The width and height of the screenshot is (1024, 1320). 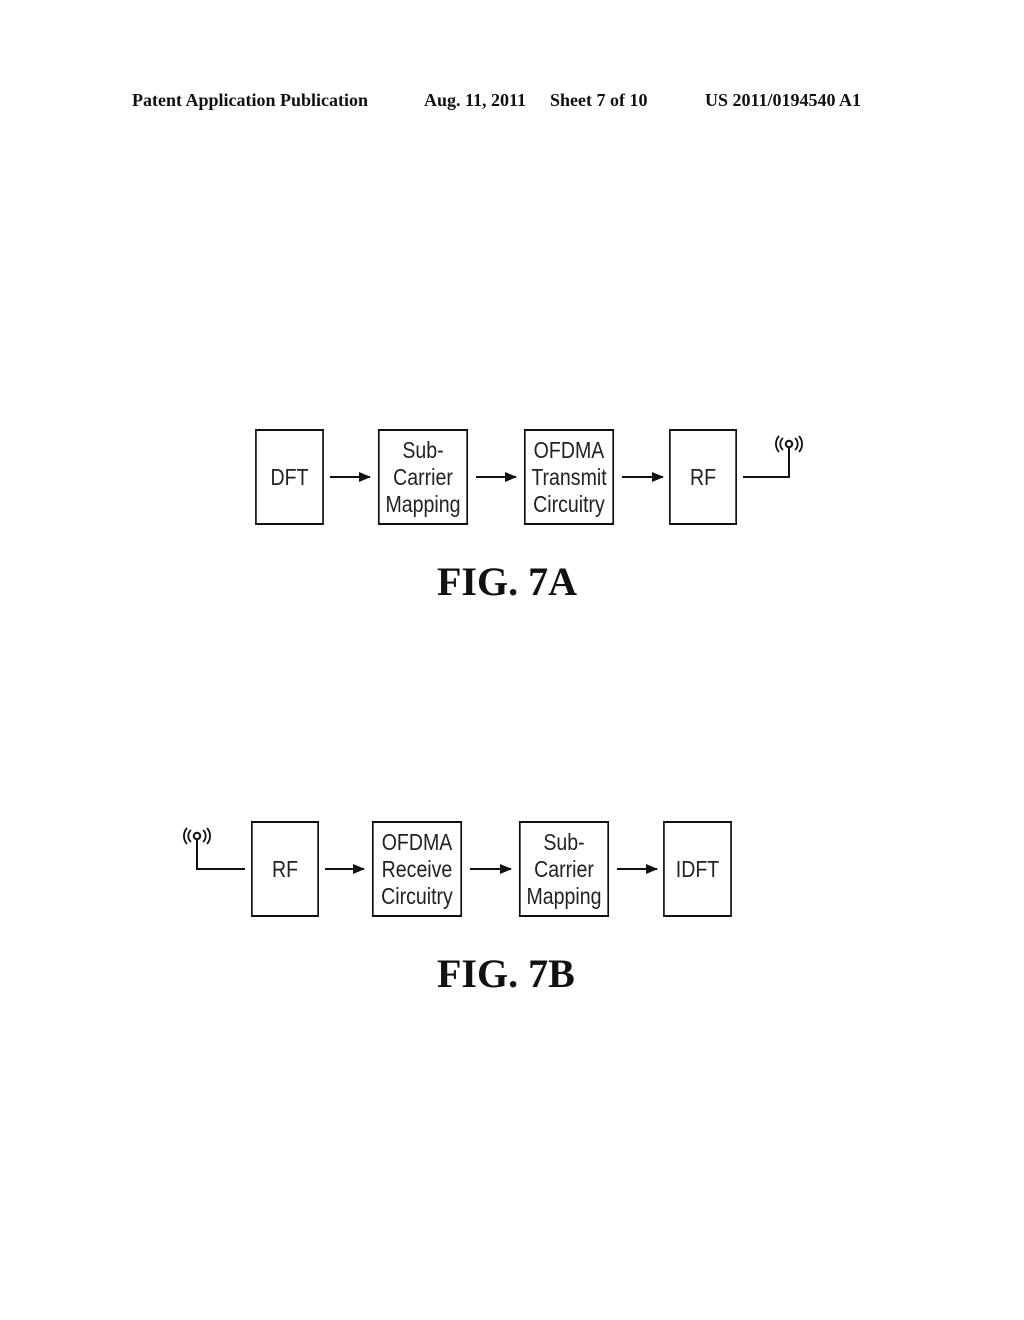 I want to click on figure-caption-7a: FIG. 7A, so click(x=507, y=581).